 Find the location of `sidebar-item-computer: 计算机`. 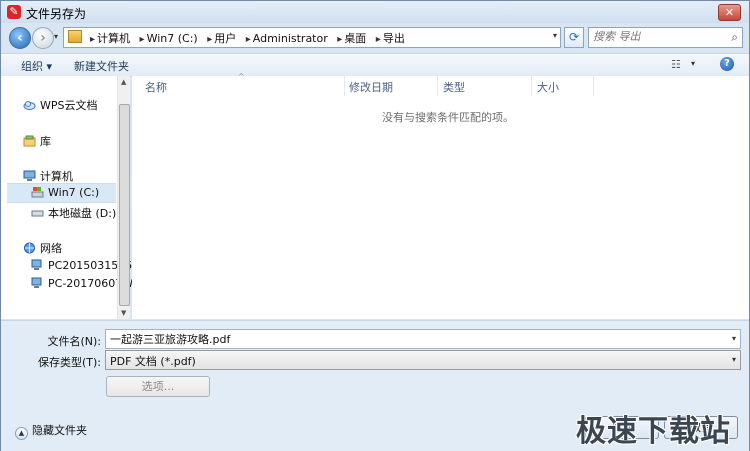

sidebar-item-computer: 计算机 is located at coordinates (48, 176).